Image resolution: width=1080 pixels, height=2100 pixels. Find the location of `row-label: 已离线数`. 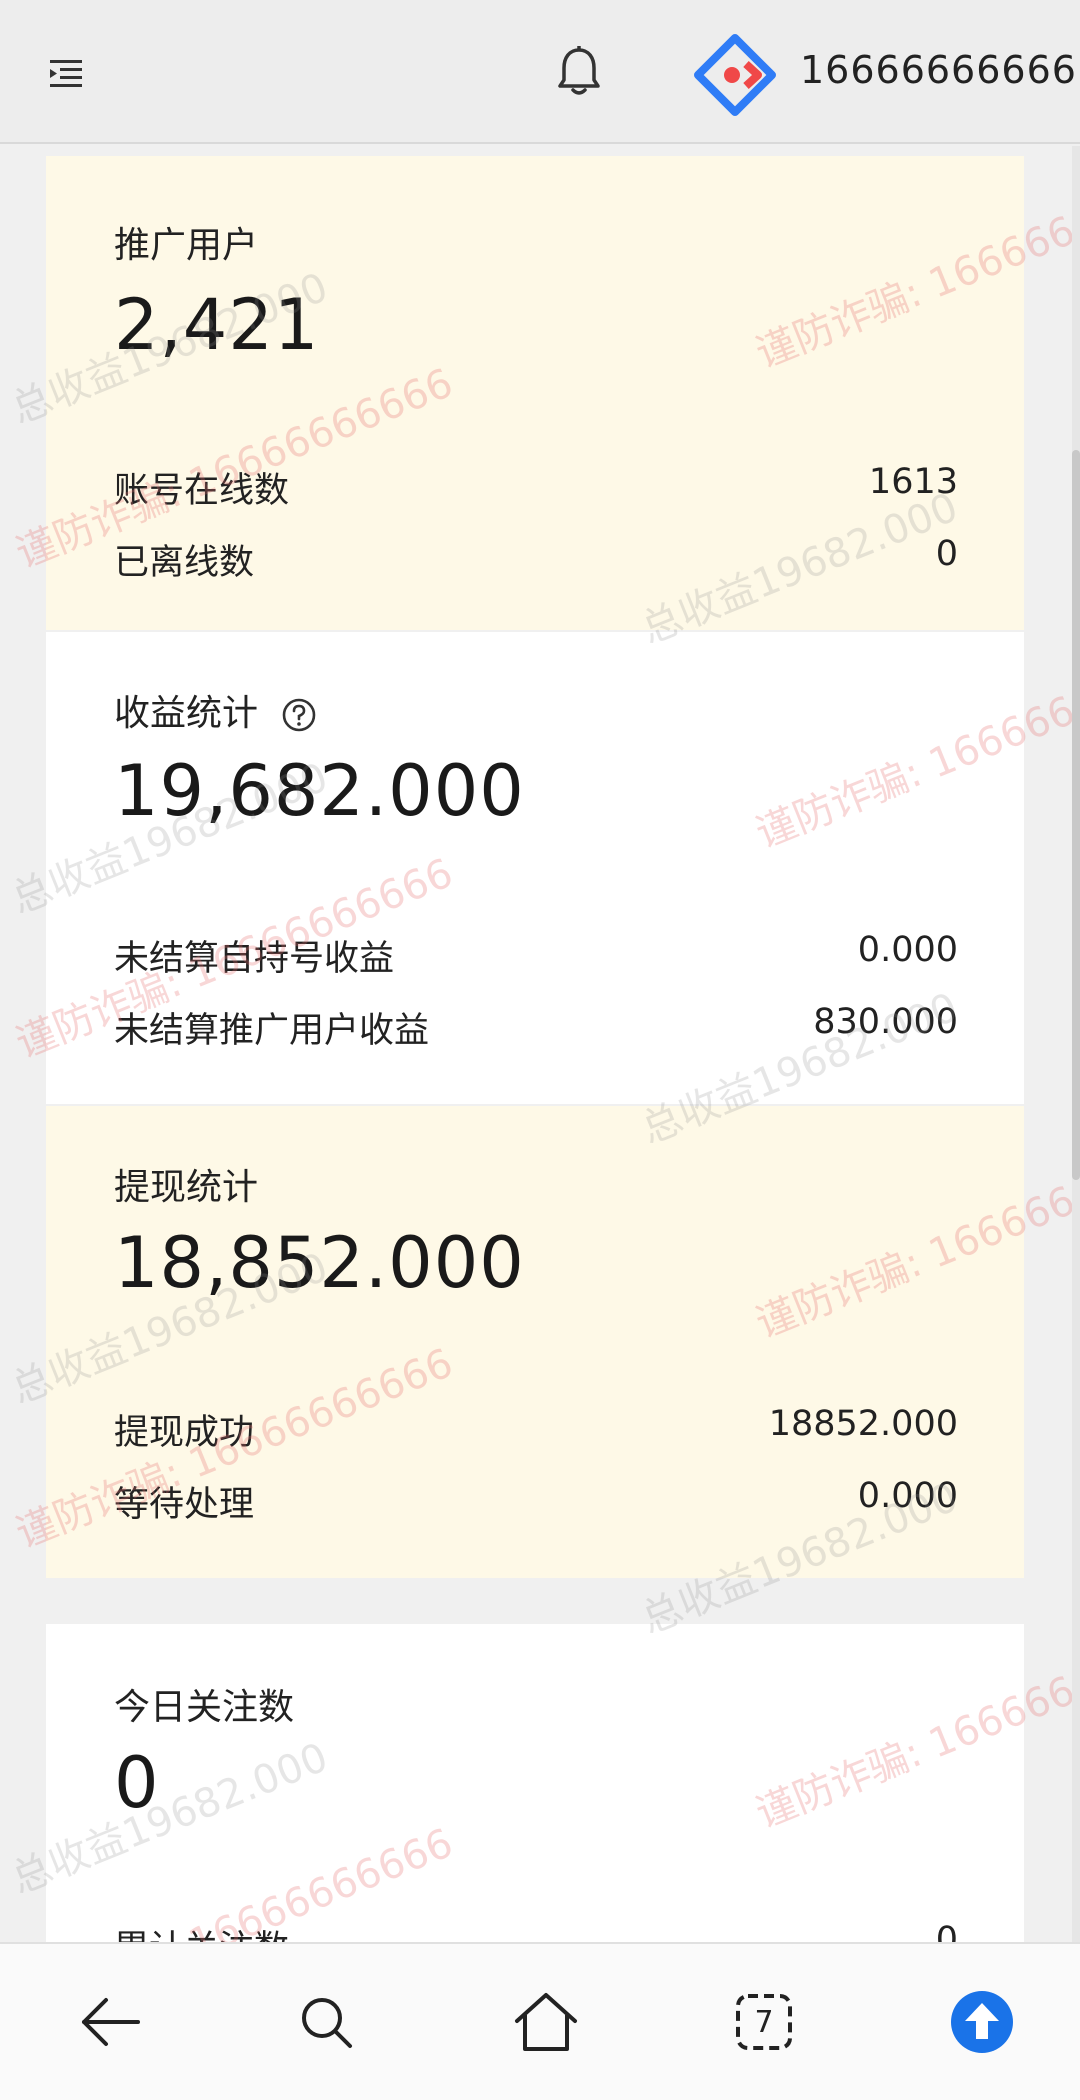

row-label: 已离线数 is located at coordinates (184, 563).